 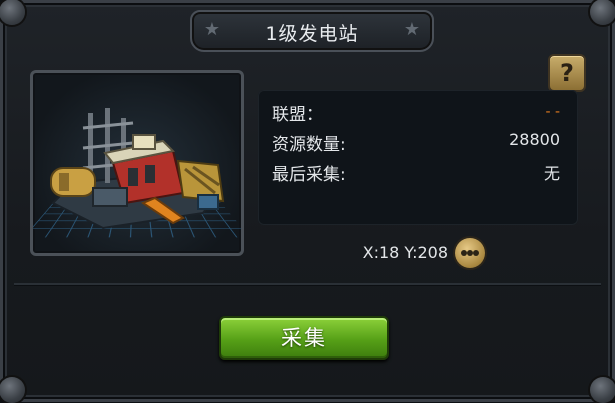 I want to click on title-bar: ★ 1级发电站 ★, so click(x=312, y=31).